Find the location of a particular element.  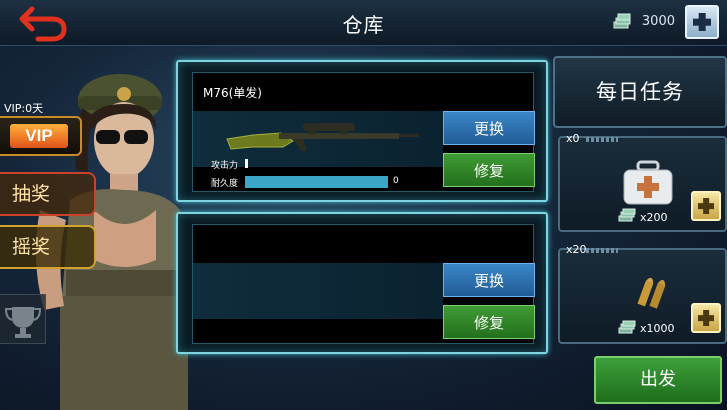

vip-days-label: VIP:0天 is located at coordinates (24, 108).